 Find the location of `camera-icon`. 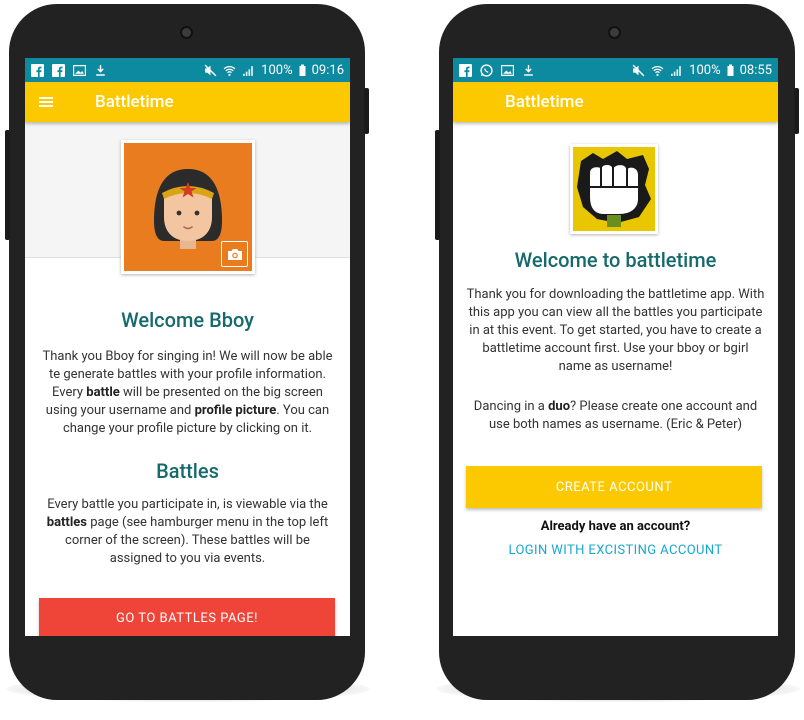

camera-icon is located at coordinates (234, 254).